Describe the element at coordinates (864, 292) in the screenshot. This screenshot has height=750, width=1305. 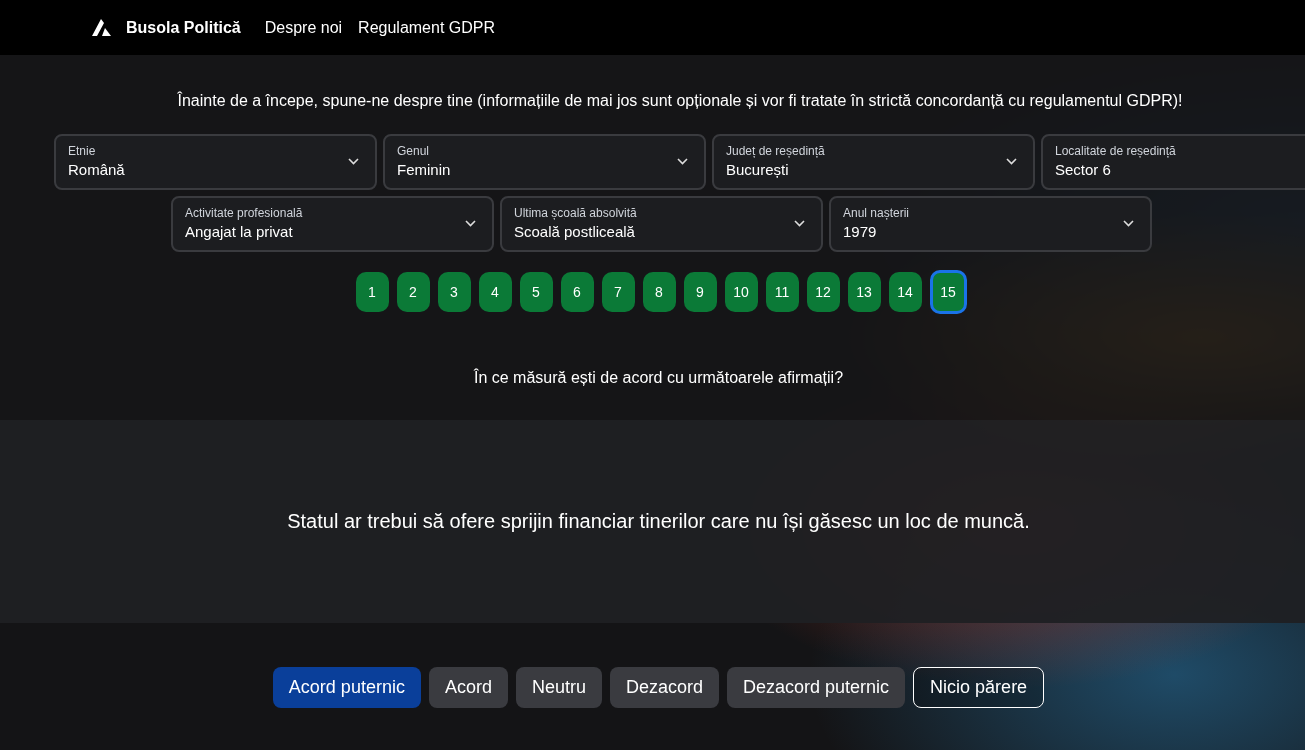
I see `question-number-button: 13` at that location.